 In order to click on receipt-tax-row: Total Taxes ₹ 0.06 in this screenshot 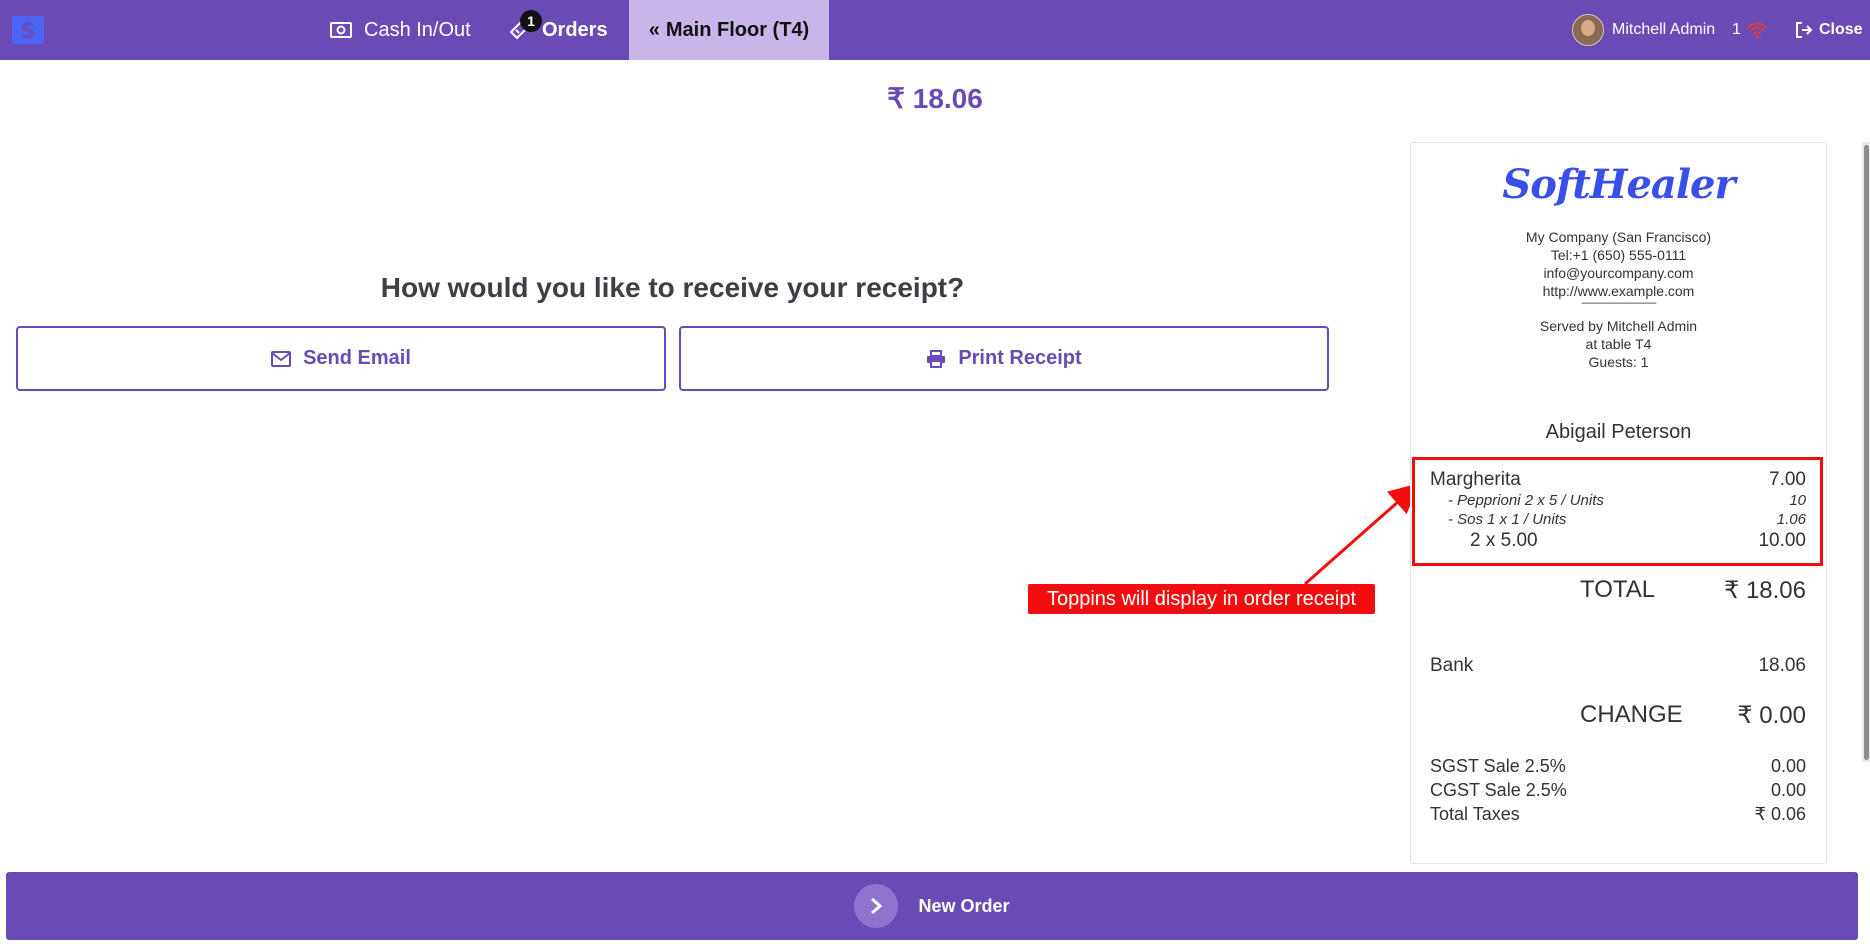, I will do `click(1618, 814)`.